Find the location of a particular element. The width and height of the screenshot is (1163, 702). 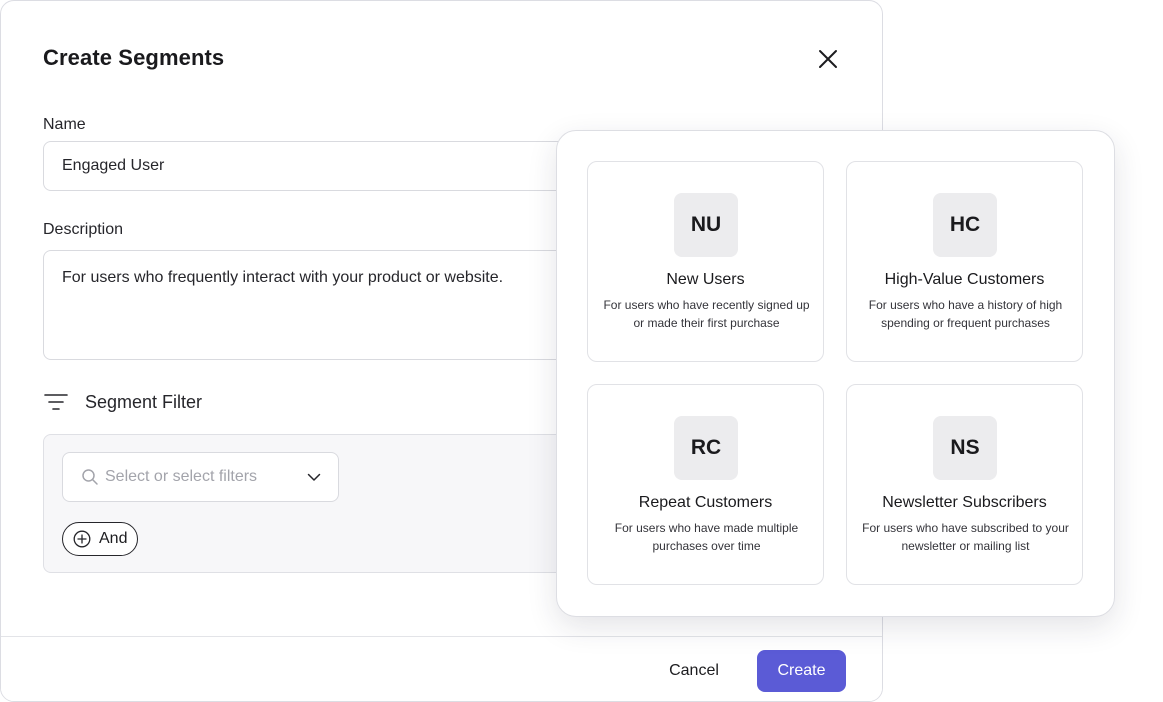

segment-card-title: Newsletter Subscribers is located at coordinates (964, 502).